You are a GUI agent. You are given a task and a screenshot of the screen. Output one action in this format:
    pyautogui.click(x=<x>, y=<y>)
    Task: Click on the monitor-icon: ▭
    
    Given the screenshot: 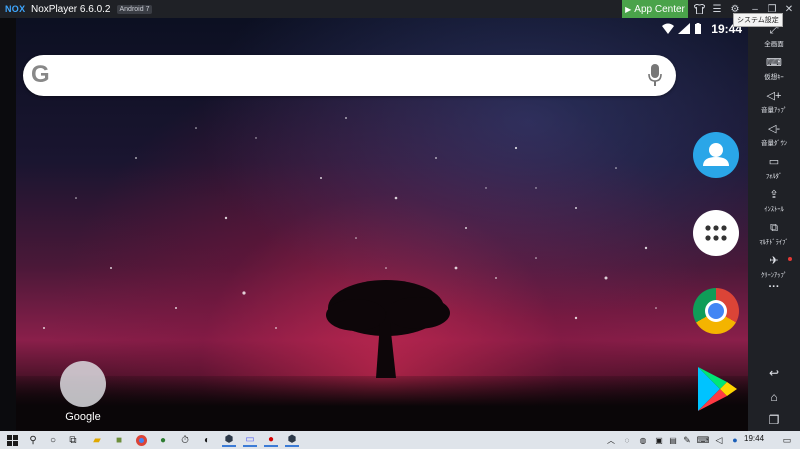 What is the action you would take?
    pyautogui.click(x=774, y=162)
    